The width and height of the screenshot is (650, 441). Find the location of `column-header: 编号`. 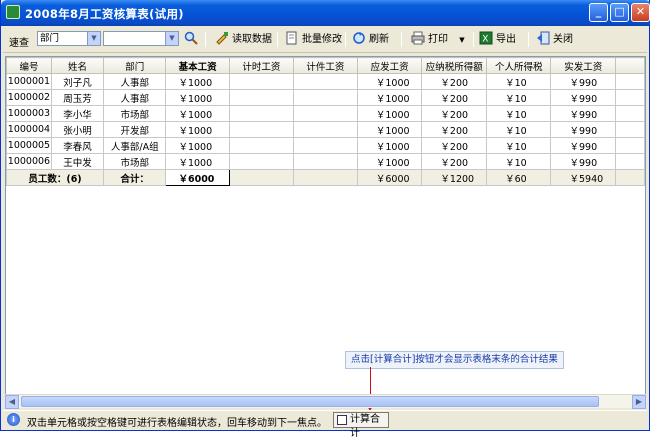

column-header: 编号 is located at coordinates (29, 65).